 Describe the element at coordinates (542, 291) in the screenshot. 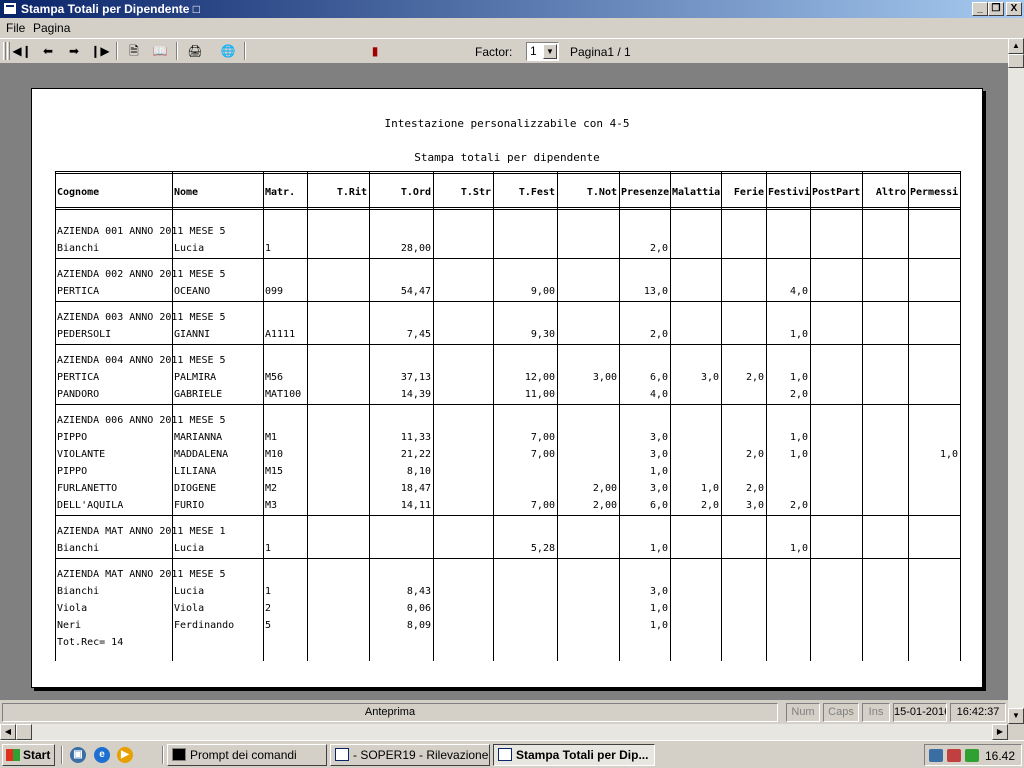

I see `table-cell: 9,00` at that location.